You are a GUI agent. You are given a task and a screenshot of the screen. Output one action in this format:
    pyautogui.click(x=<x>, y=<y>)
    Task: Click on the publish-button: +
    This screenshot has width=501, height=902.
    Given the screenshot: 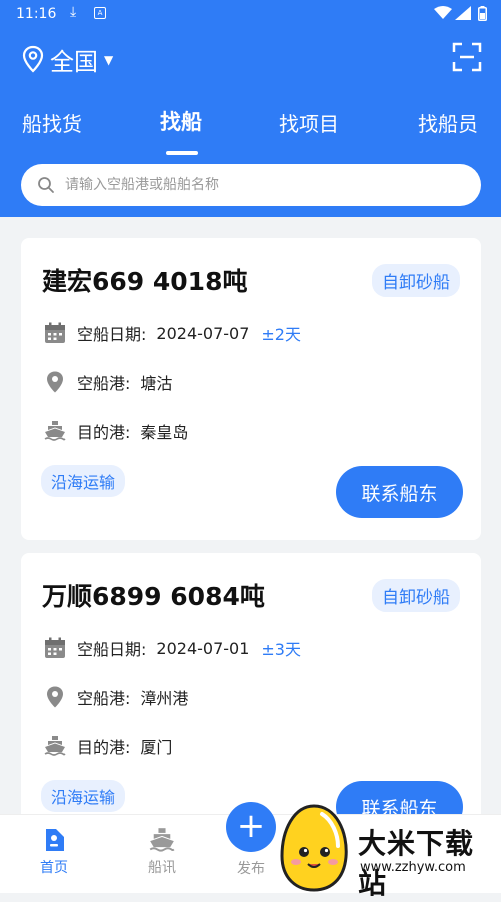 What is the action you would take?
    pyautogui.click(x=251, y=827)
    